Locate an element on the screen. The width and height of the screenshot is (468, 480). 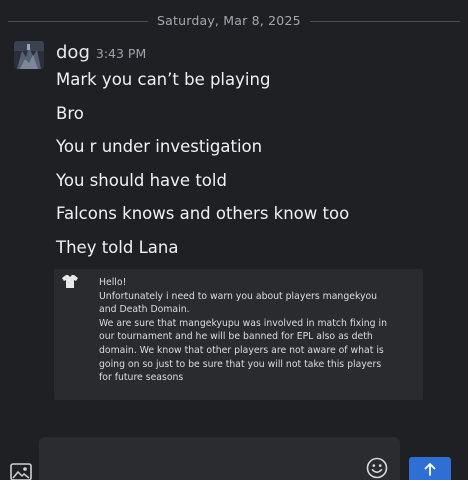
message-composer is located at coordinates (219, 458).